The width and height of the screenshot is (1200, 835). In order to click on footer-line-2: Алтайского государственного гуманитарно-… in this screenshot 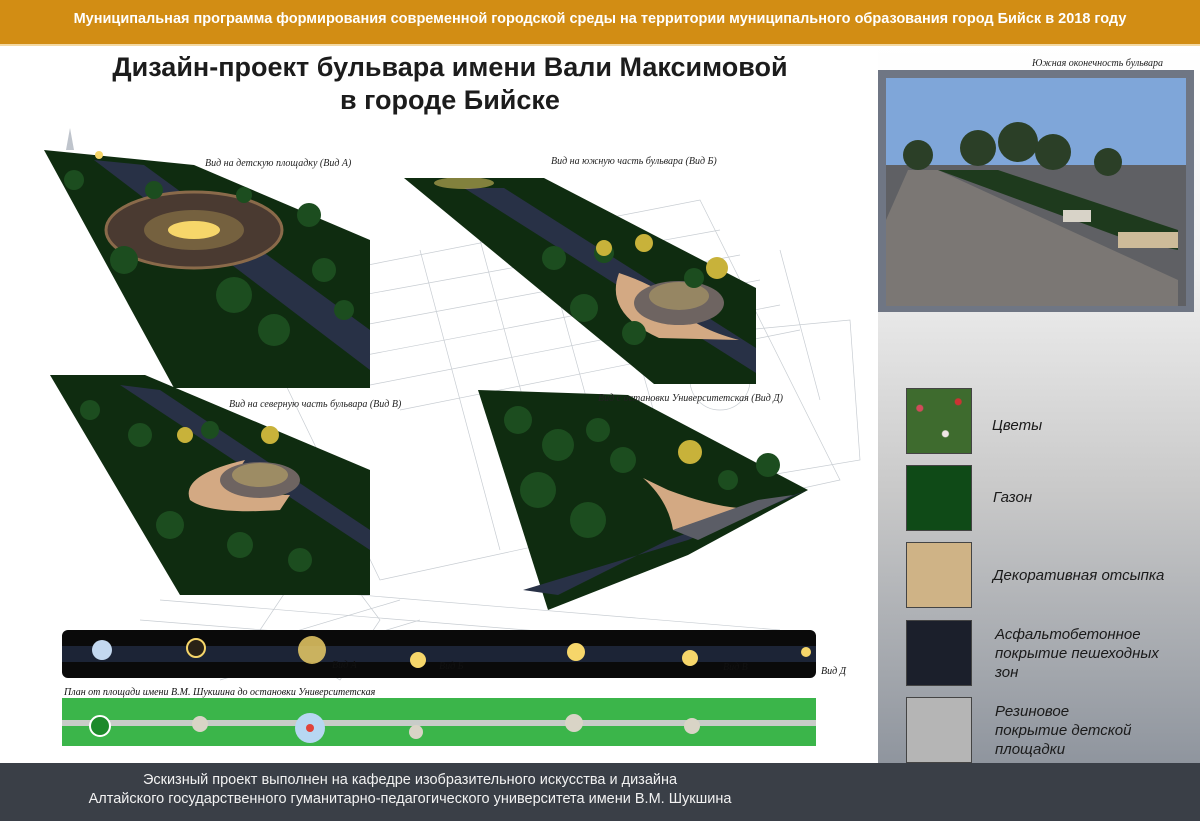, I will do `click(410, 799)`.